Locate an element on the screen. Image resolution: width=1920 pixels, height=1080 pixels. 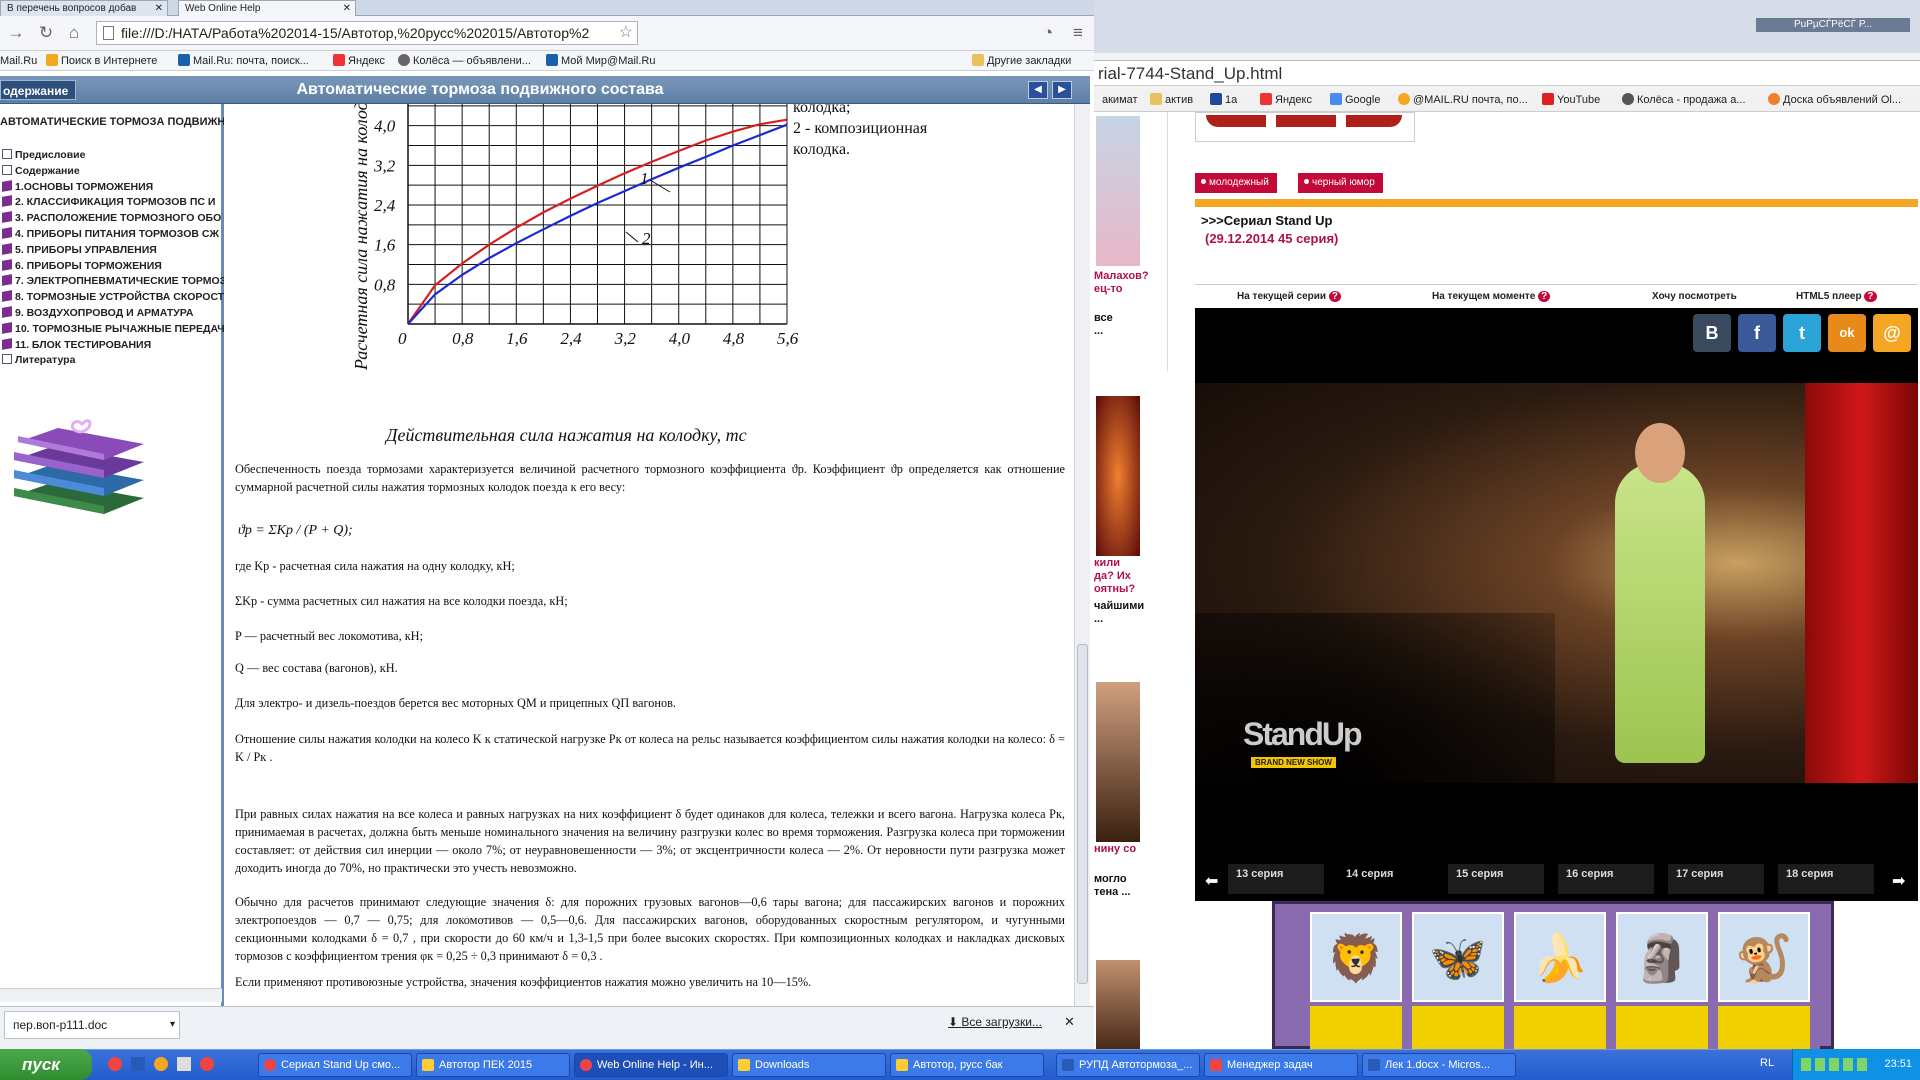
bookmark-item: YouTube is located at coordinates (1571, 100).